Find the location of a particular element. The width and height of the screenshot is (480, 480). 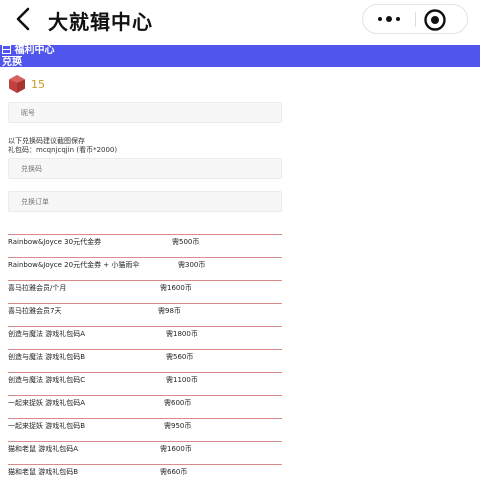

item-name: 喜马拉雅会员/个月 is located at coordinates (37, 288).